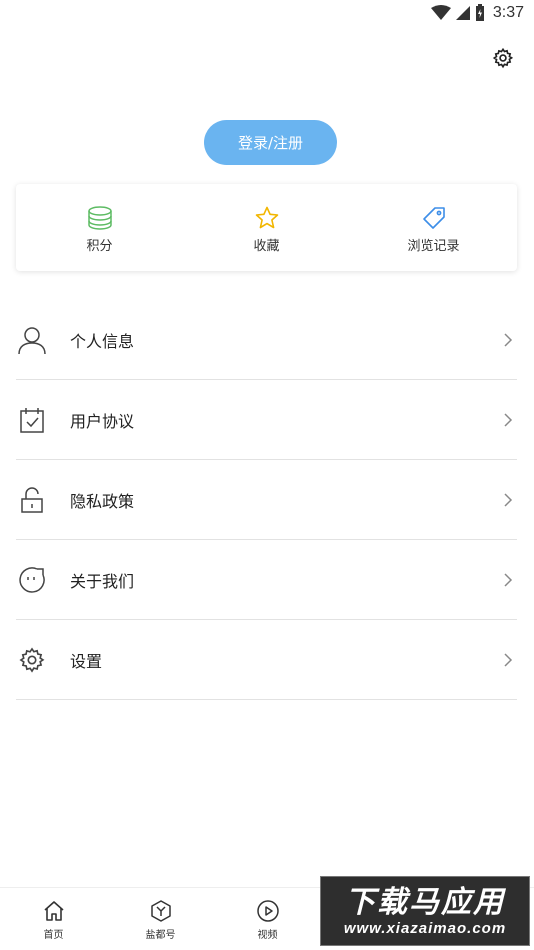 This screenshot has height=950, width=534. Describe the element at coordinates (32, 340) in the screenshot. I see `person-icon` at that location.